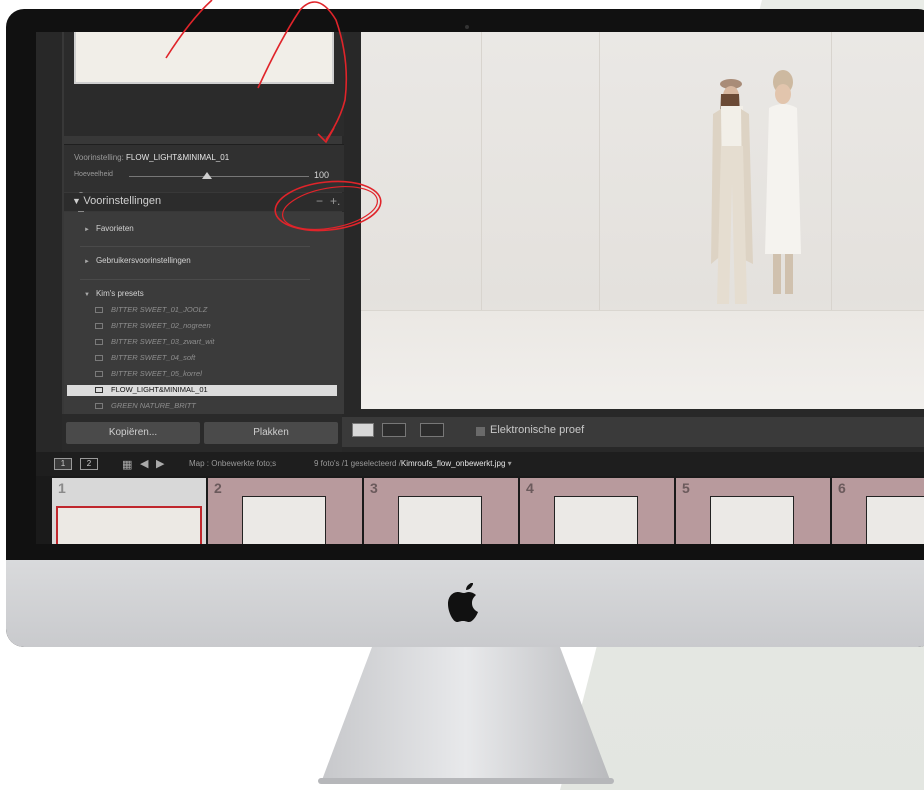 Image resolution: width=924 pixels, height=790 pixels. Describe the element at coordinates (127, 464) in the screenshot. I see `grid-view-icon: ▦` at that location.